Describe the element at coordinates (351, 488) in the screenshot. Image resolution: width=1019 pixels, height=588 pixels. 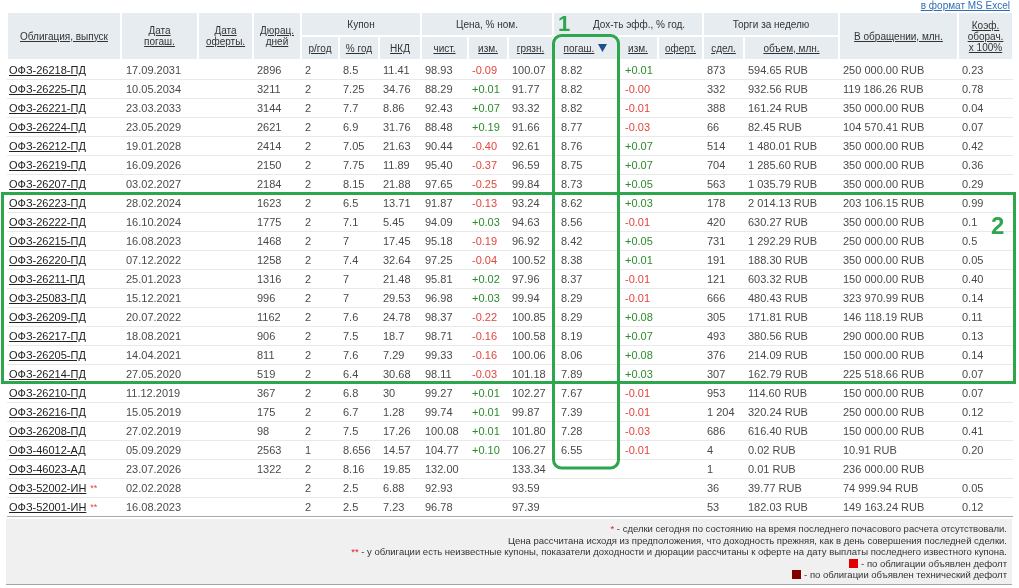
I see `table-cell: 2.5` at that location.